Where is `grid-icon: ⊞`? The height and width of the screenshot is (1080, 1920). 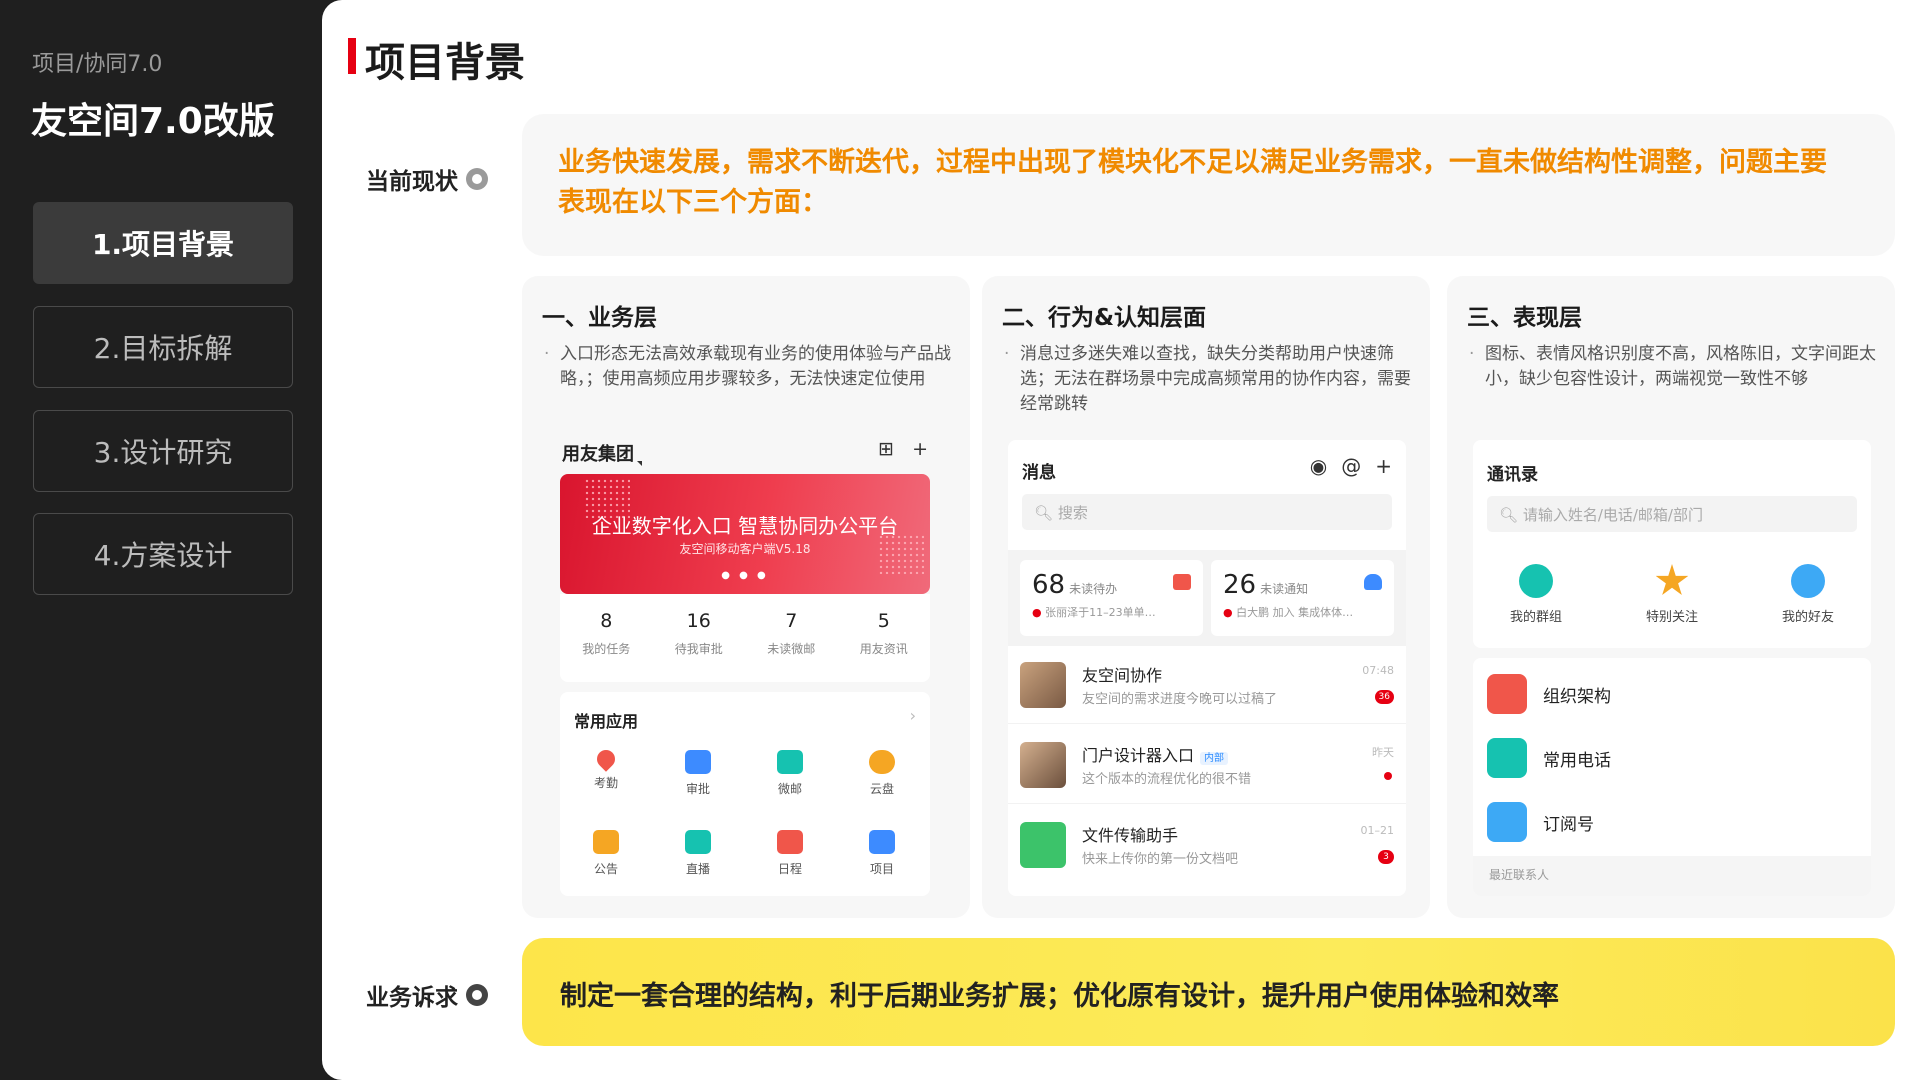 grid-icon: ⊞ is located at coordinates (886, 449).